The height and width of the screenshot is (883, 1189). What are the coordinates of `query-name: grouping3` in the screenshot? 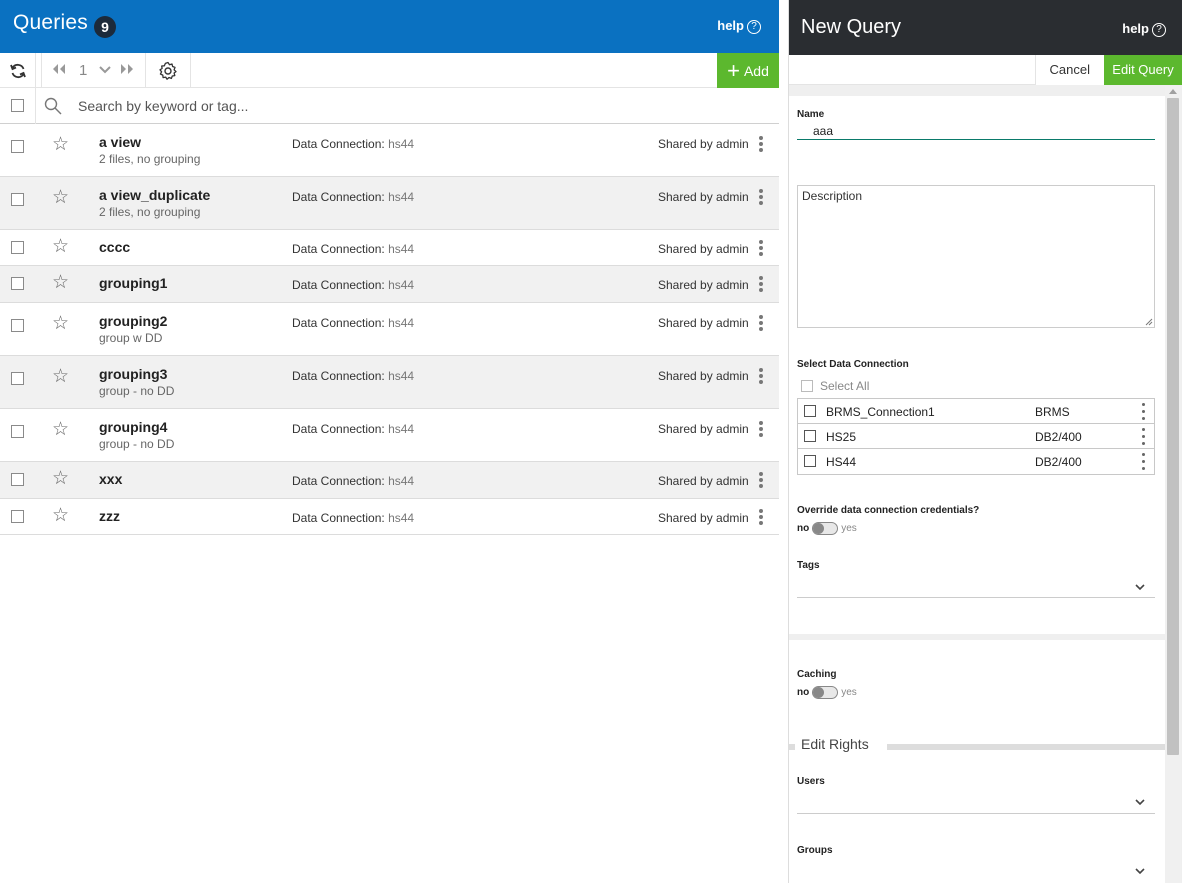 It's located at (133, 374).